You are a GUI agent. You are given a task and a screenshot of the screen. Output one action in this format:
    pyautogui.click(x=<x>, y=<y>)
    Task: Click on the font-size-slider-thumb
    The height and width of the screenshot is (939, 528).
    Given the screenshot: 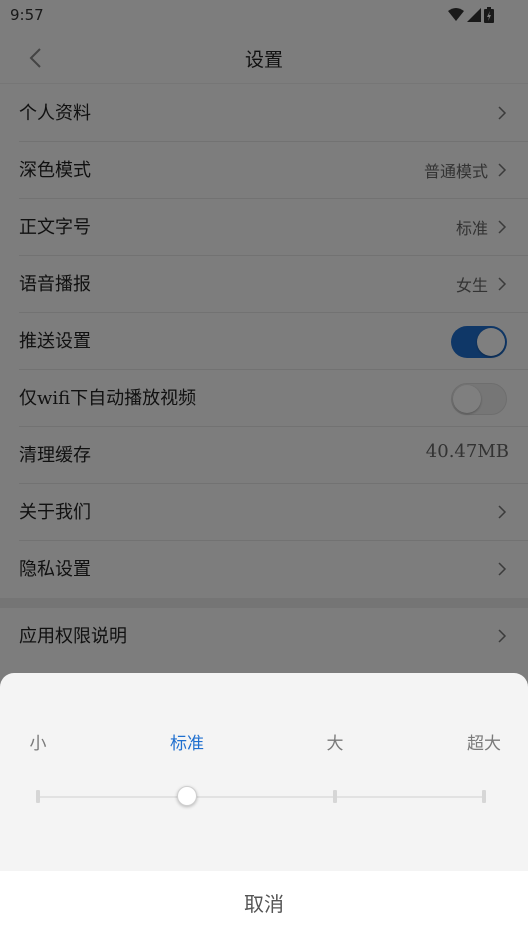 What is the action you would take?
    pyautogui.click(x=187, y=796)
    